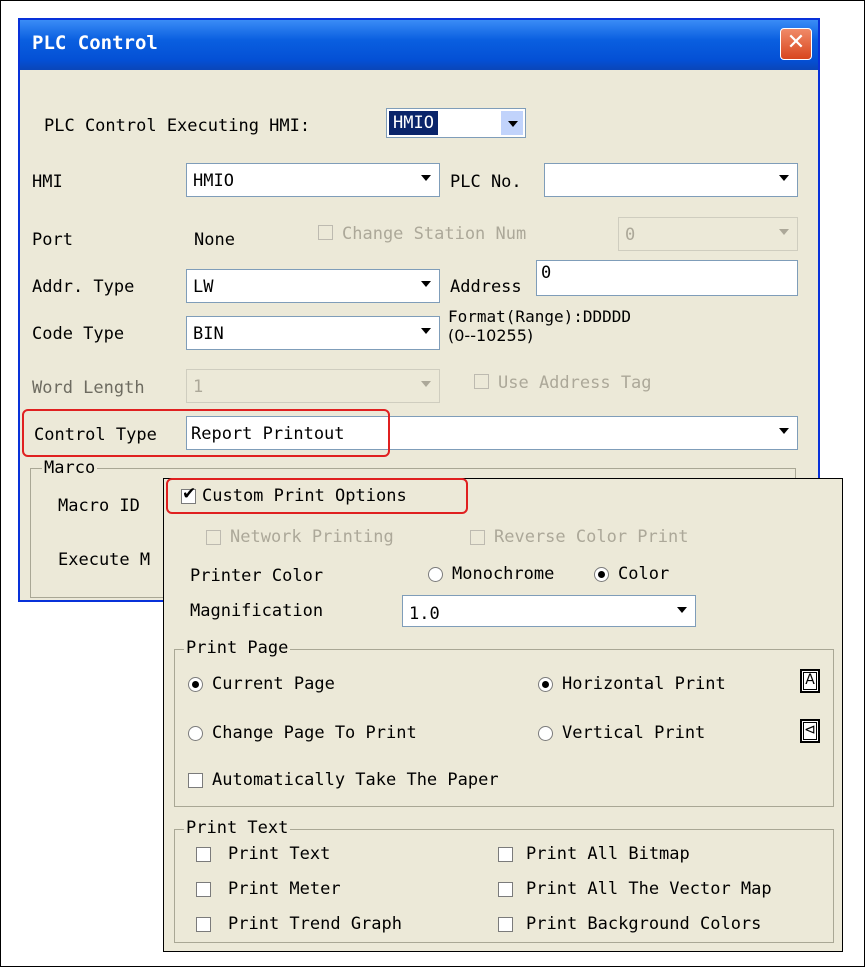  What do you see at coordinates (177, 126) in the screenshot?
I see `executing-hmi-label: PLC Control Executing HMI:` at bounding box center [177, 126].